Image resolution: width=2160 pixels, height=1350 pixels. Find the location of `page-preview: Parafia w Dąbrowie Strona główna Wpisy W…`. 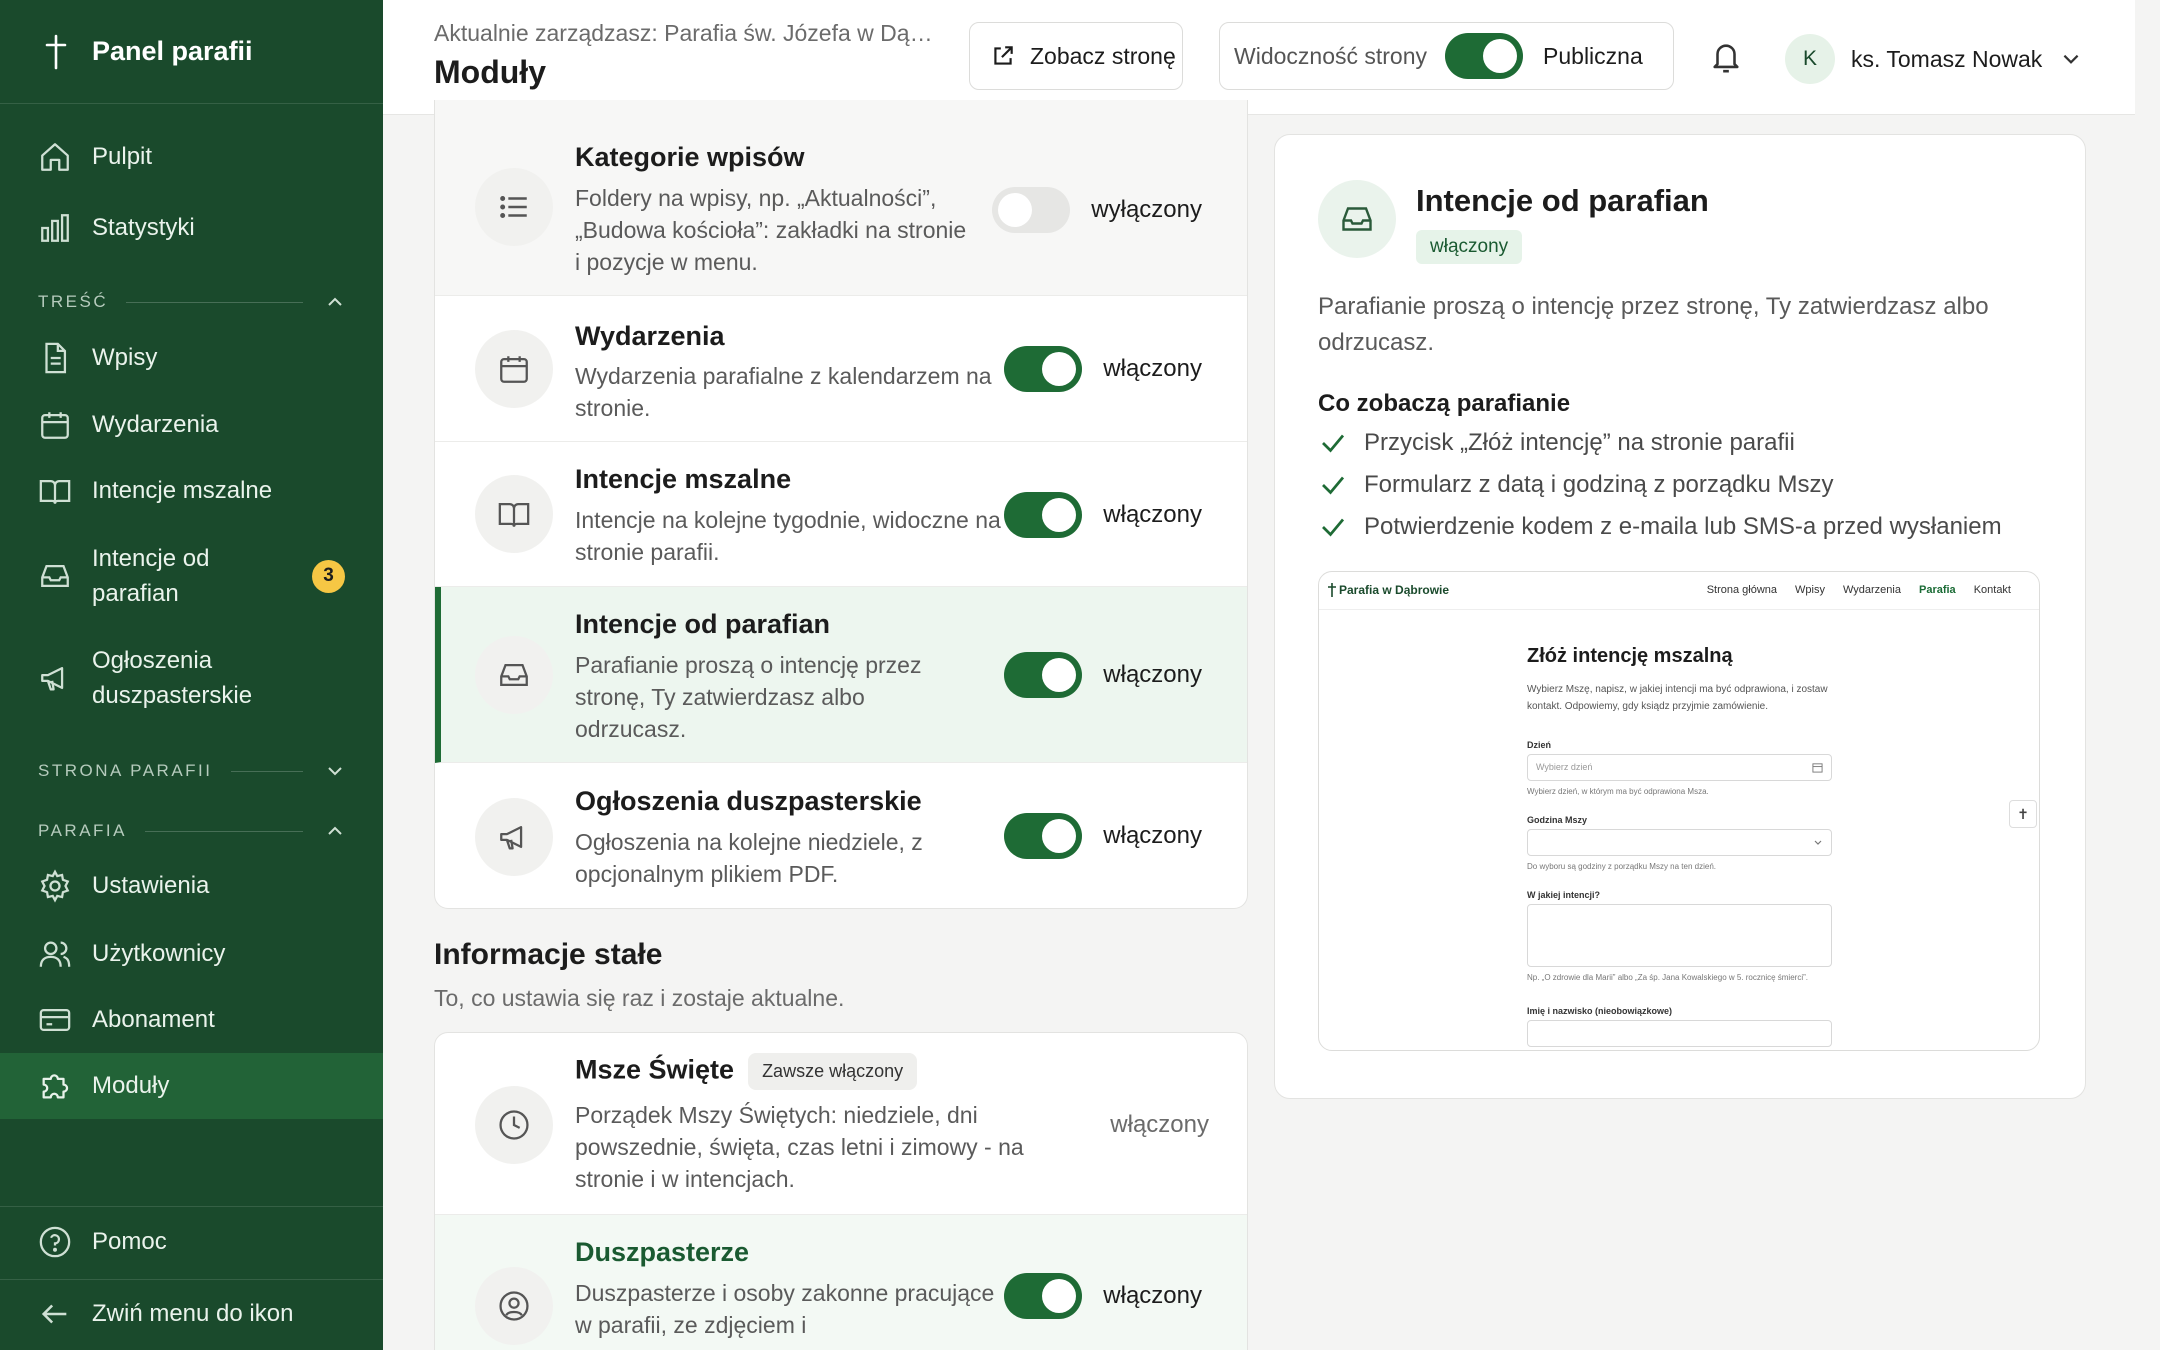

page-preview: Parafia w Dąbrowie Strona główna Wpisy W… is located at coordinates (1679, 811).